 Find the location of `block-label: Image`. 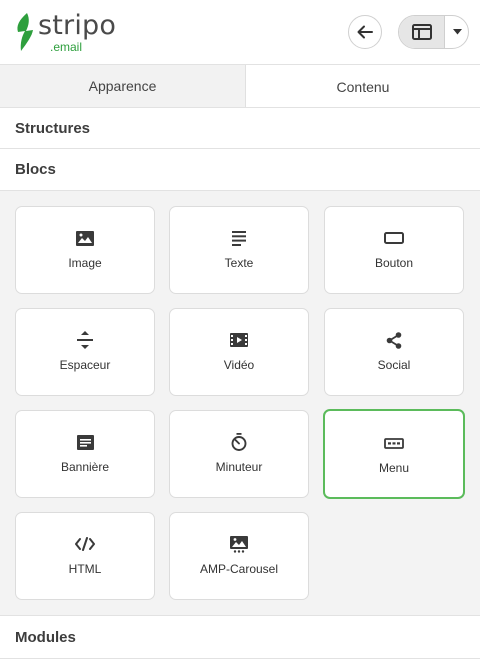

block-label: Image is located at coordinates (85, 263).